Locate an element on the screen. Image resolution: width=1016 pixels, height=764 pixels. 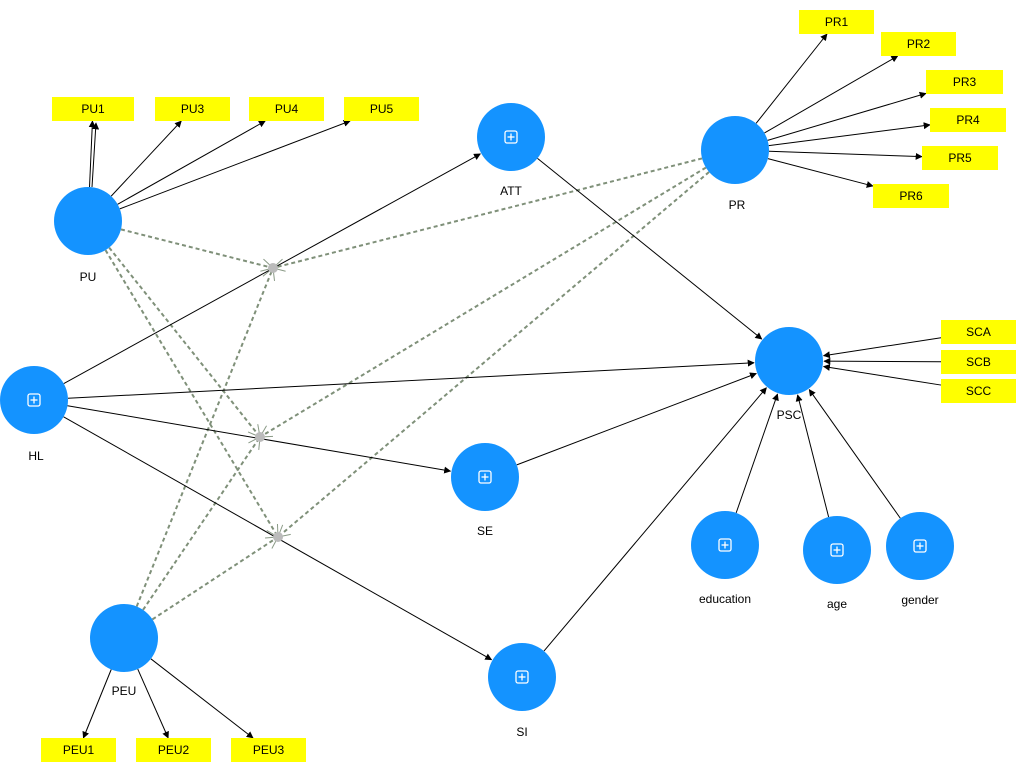
loading-arrow-scb is located at coordinates (882, 361).